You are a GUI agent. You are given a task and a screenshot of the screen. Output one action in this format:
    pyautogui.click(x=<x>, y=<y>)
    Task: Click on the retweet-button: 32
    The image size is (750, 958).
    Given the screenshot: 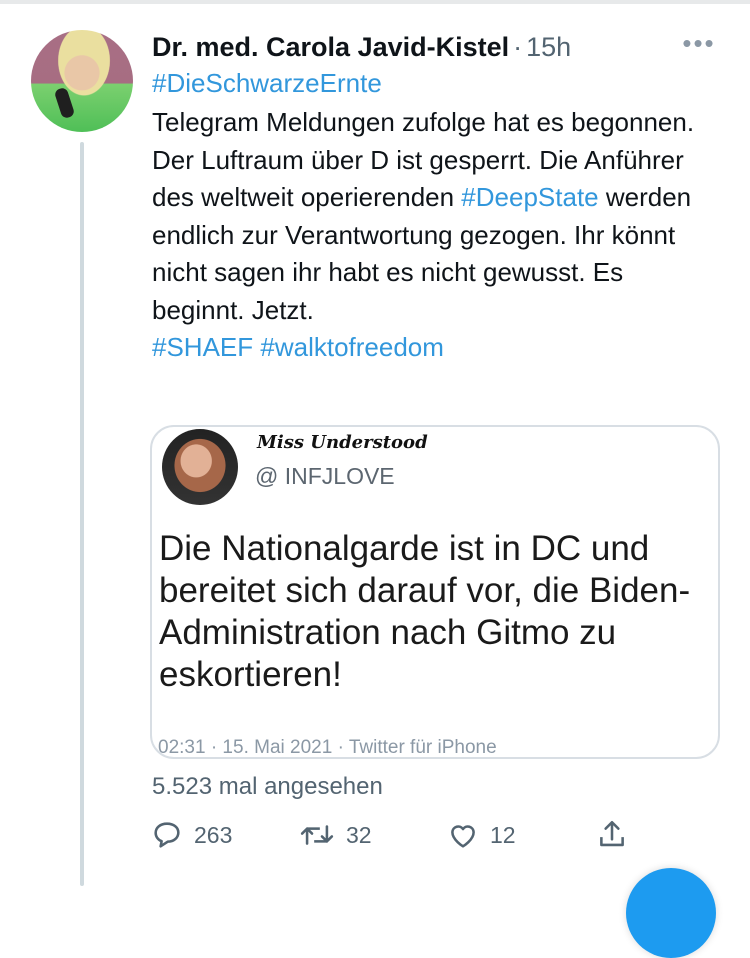 What is the action you would take?
    pyautogui.click(x=335, y=835)
    